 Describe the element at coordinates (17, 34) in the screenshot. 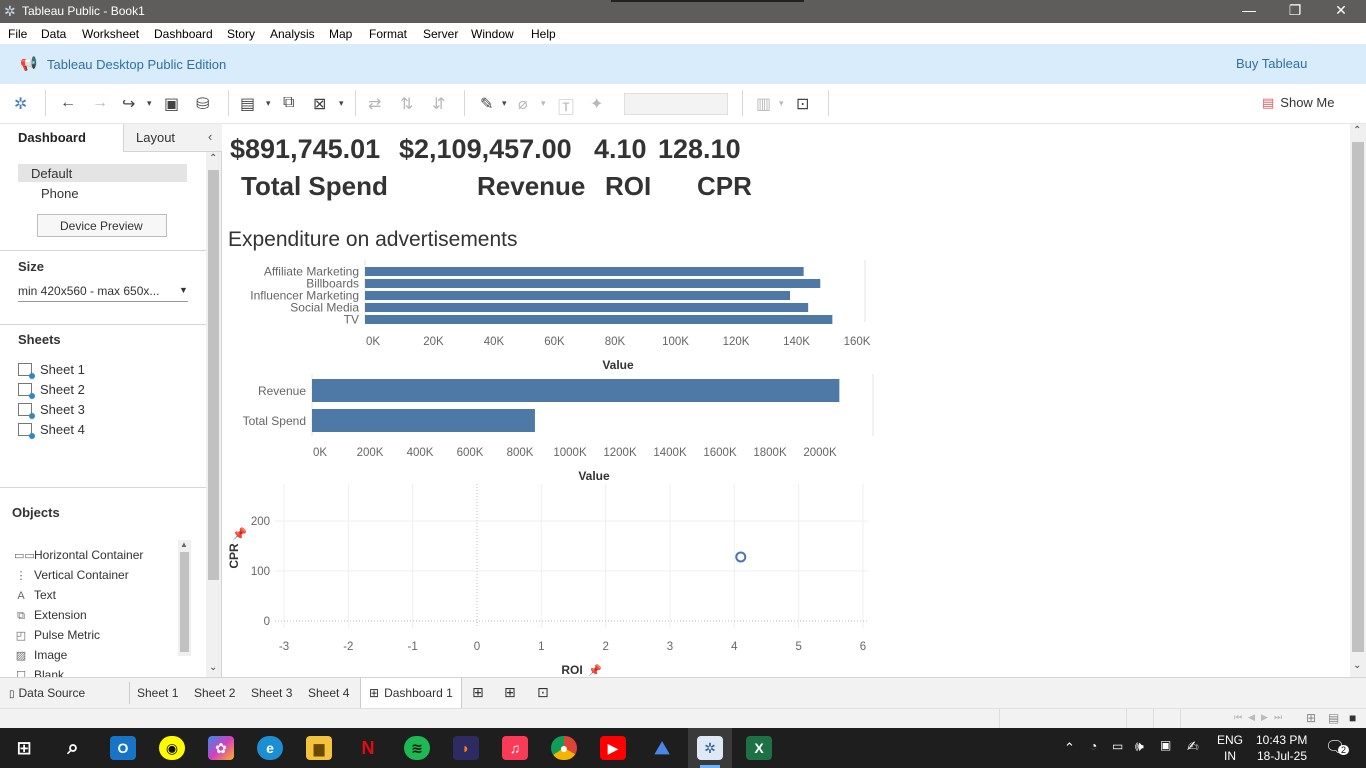

I see `menu-file: File` at that location.